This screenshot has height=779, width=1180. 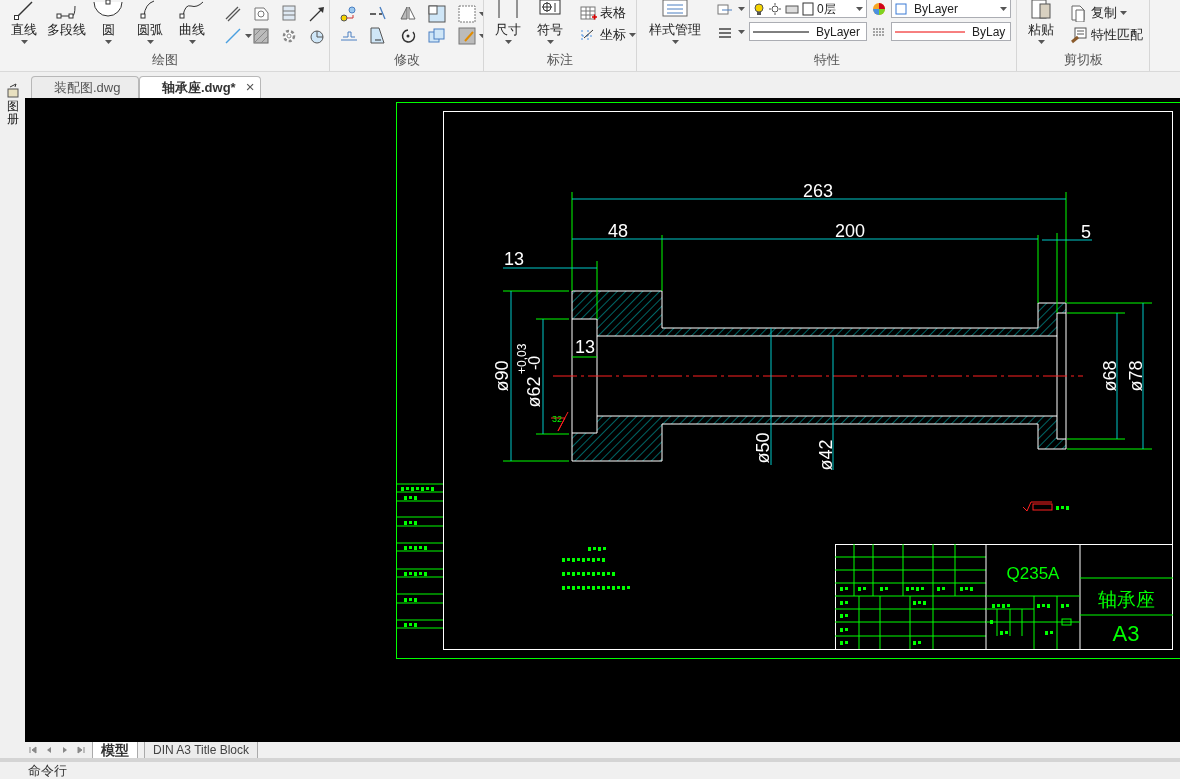 I want to click on part-name-text: 轴承座, so click(x=1126, y=599).